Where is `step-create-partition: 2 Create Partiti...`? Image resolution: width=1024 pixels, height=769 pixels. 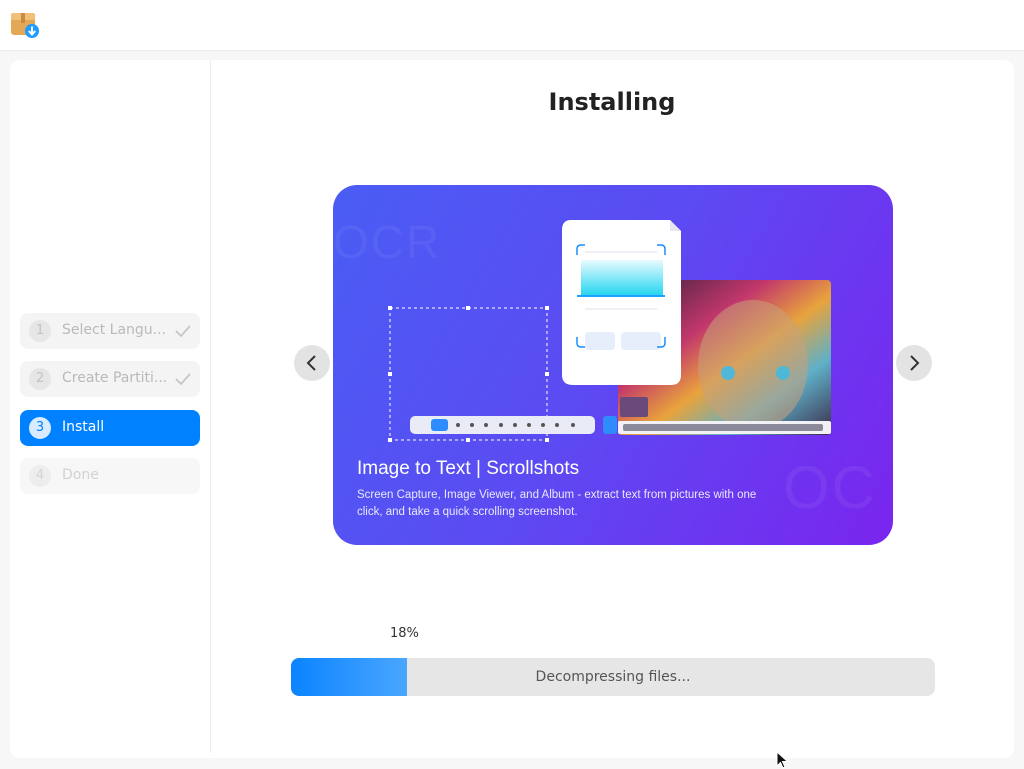 step-create-partition: 2 Create Partiti... is located at coordinates (110, 379).